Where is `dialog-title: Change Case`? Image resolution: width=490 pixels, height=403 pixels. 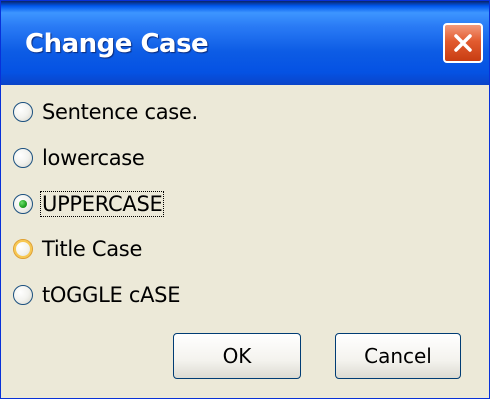
dialog-title: Change Case is located at coordinates (117, 44).